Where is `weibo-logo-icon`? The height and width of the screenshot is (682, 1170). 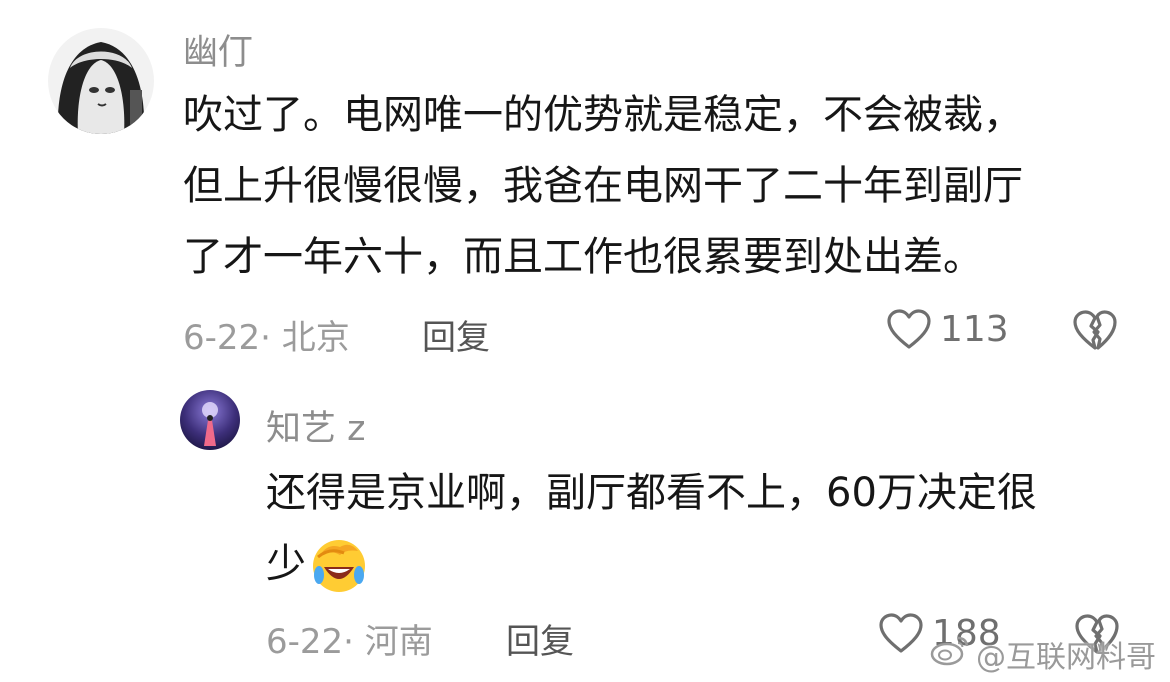
weibo-logo-icon is located at coordinates (953, 654).